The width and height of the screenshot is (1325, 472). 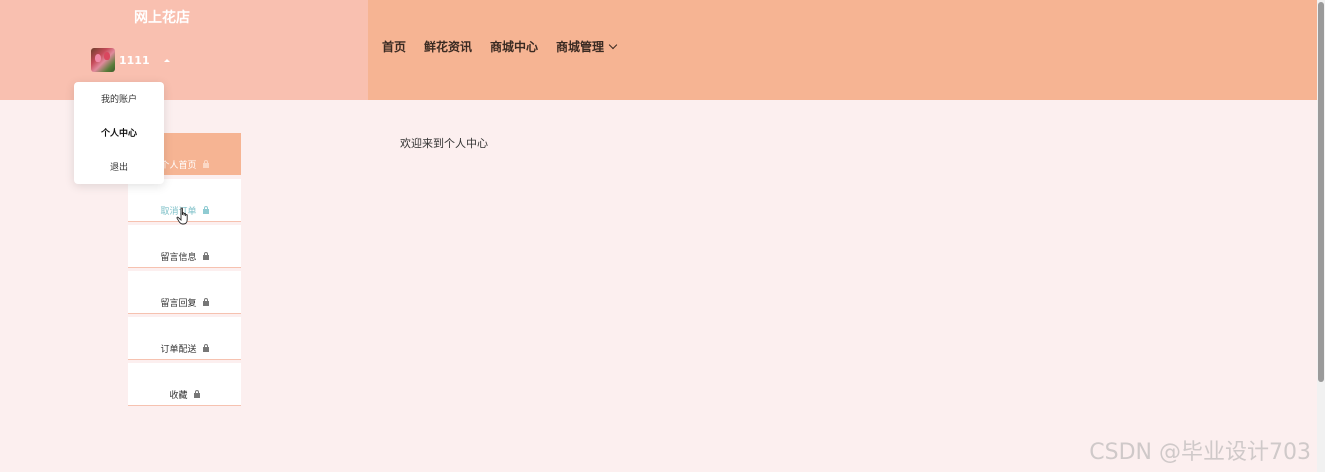 What do you see at coordinates (184, 384) in the screenshot?
I see `side-item-favorites: 收藏` at bounding box center [184, 384].